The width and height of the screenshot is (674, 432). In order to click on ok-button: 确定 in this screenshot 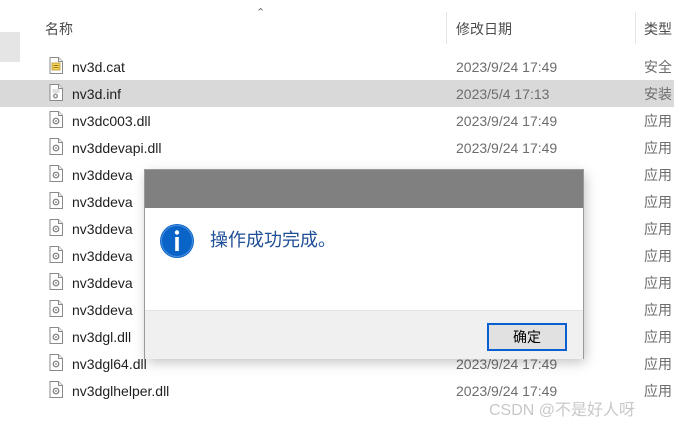, I will do `click(527, 337)`.